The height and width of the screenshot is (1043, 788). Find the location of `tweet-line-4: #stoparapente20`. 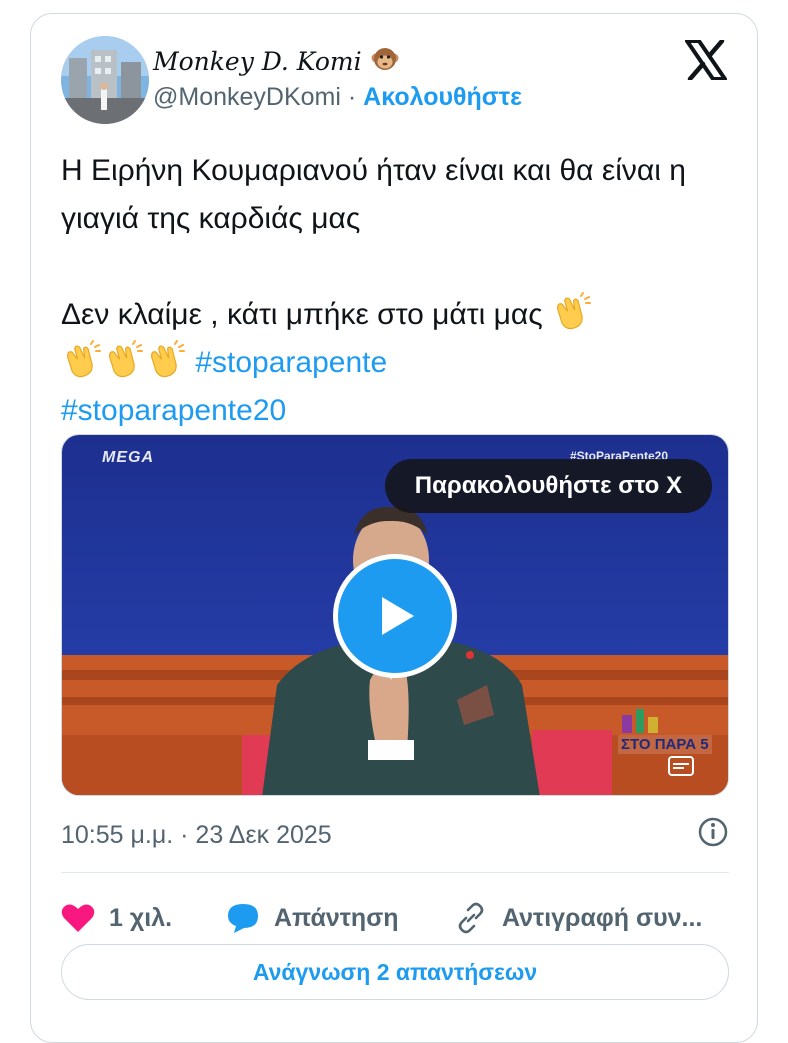

tweet-line-4: #stoparapente20 is located at coordinates (397, 411).